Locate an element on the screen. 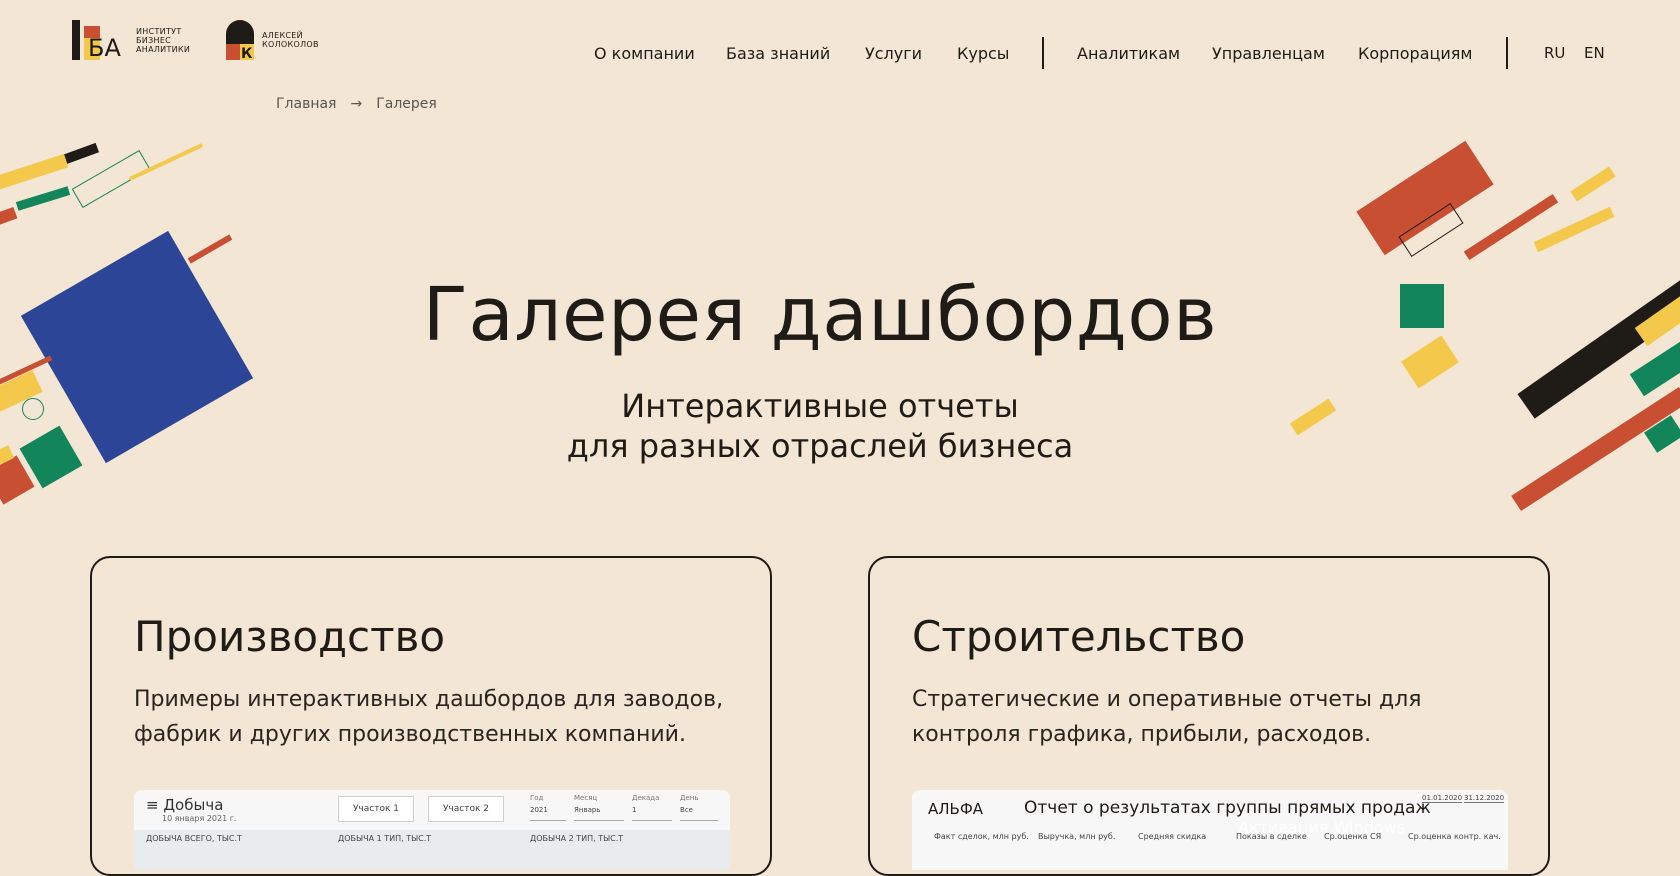 The width and height of the screenshot is (1680, 876). windows-activation-watermark: Активация Windows is located at coordinates (1321, 827).